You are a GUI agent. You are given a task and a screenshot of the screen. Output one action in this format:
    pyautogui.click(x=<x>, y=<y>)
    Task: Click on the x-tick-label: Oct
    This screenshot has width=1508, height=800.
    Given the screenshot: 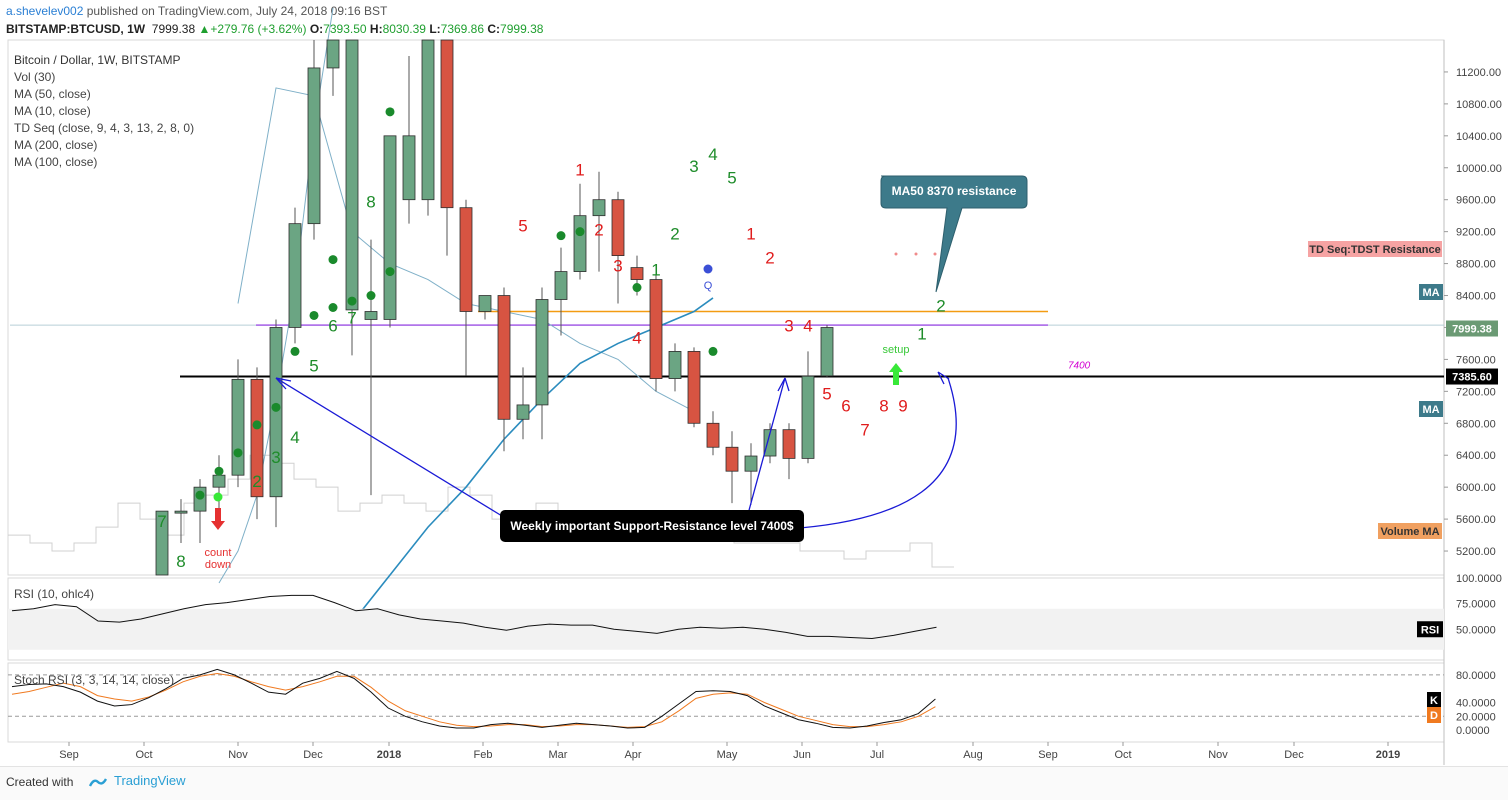 What is the action you would take?
    pyautogui.click(x=1122, y=755)
    